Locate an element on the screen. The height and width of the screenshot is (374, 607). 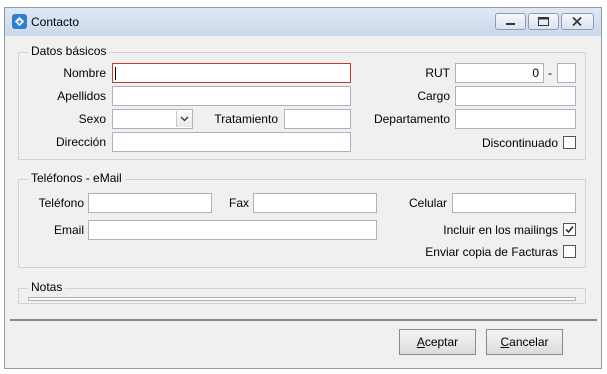
email-label: Email is located at coordinates (68, 230).